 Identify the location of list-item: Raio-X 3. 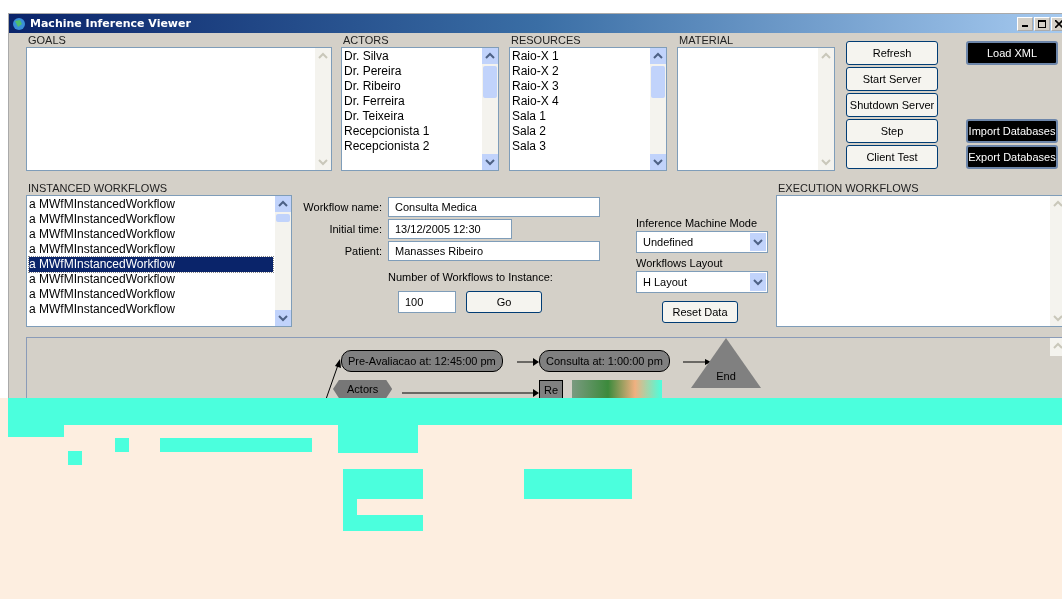
(580, 86).